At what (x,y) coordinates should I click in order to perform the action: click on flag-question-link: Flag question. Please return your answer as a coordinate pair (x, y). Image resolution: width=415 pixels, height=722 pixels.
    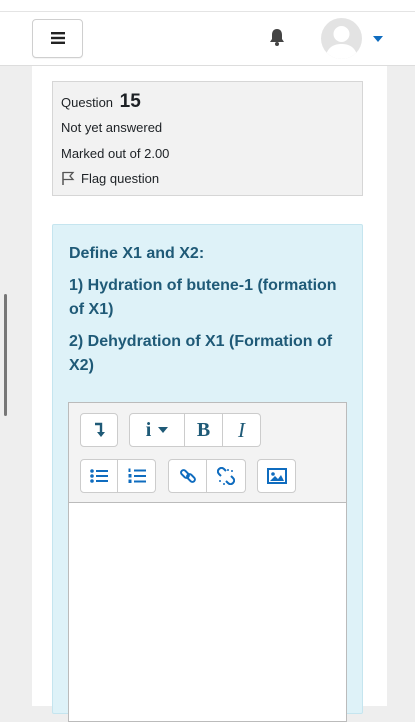
    Looking at the image, I should click on (110, 178).